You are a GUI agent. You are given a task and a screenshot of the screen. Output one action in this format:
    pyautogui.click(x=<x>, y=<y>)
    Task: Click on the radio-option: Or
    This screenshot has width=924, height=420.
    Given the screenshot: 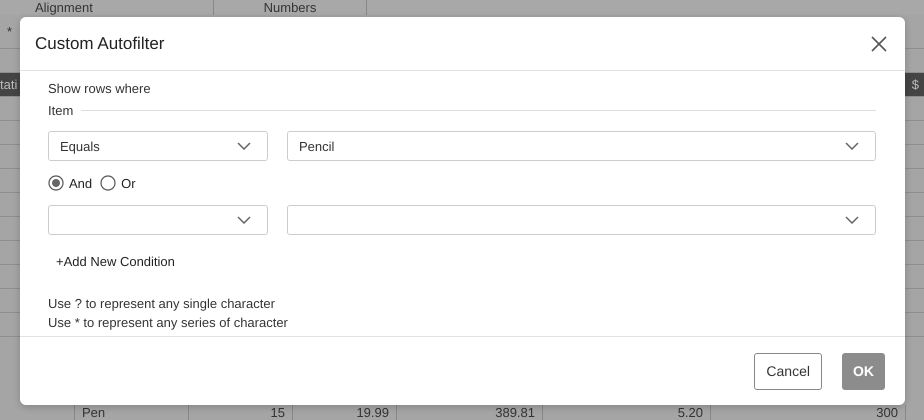 What is the action you would take?
    pyautogui.click(x=118, y=183)
    